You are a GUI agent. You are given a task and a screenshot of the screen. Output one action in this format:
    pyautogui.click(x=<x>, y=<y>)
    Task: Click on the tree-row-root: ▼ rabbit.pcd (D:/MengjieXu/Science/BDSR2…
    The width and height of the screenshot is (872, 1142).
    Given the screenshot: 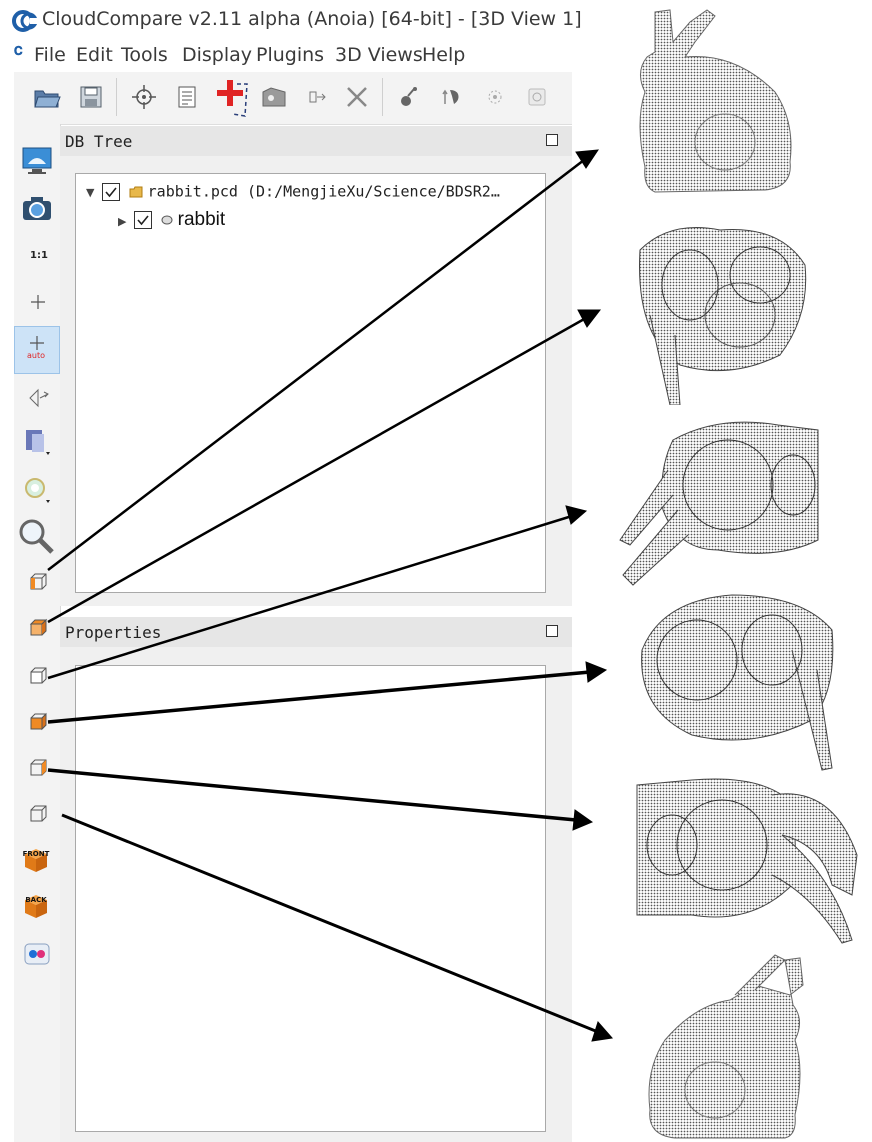 What is the action you would take?
    pyautogui.click(x=293, y=191)
    